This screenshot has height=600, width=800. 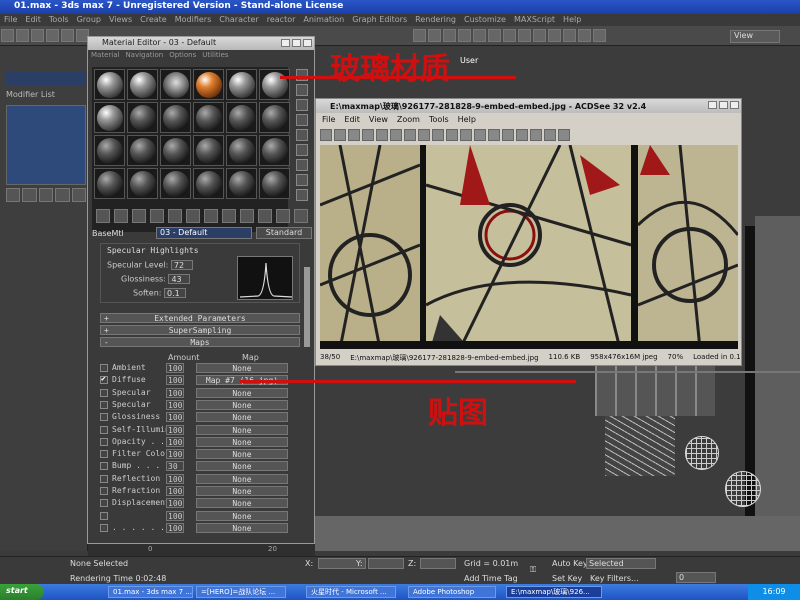 What do you see at coordinates (215, 56) in the screenshot?
I see `menu-utilities: Utilities` at bounding box center [215, 56].